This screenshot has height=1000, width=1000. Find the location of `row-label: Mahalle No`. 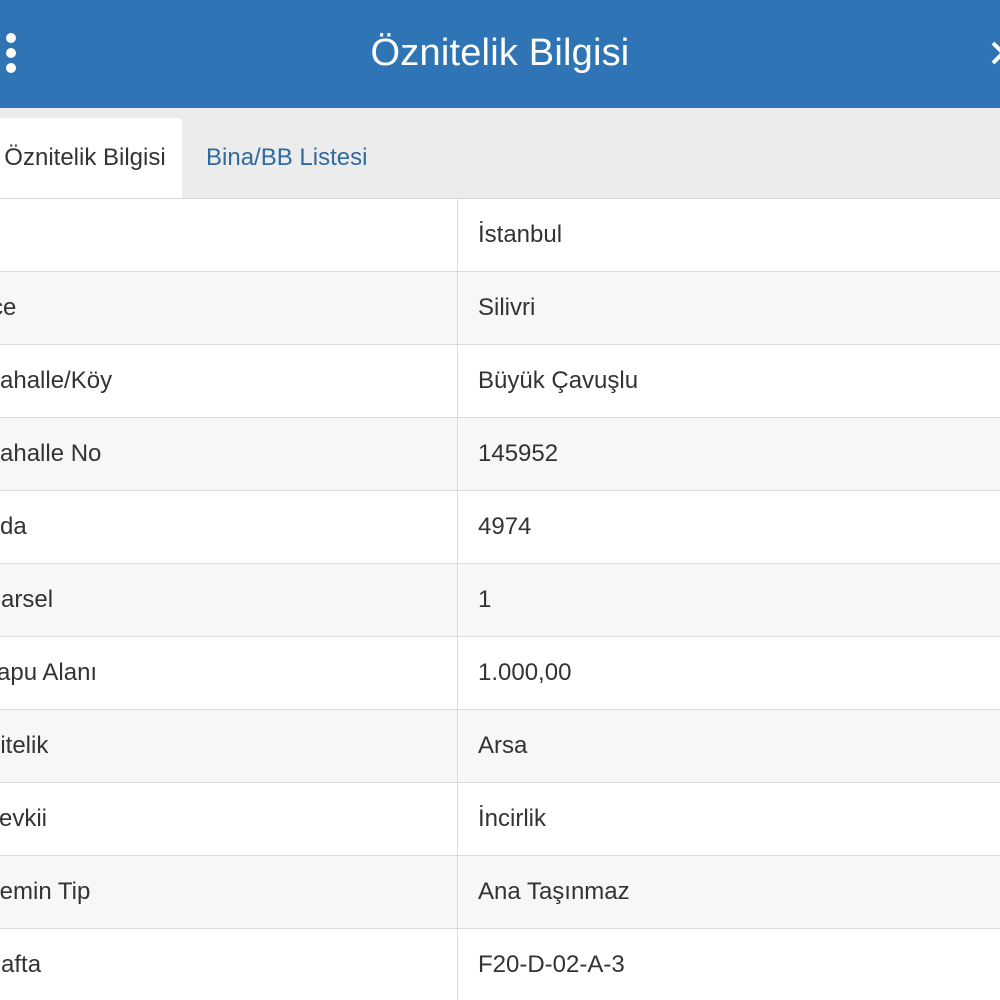

row-label: Mahalle No is located at coordinates (229, 454).